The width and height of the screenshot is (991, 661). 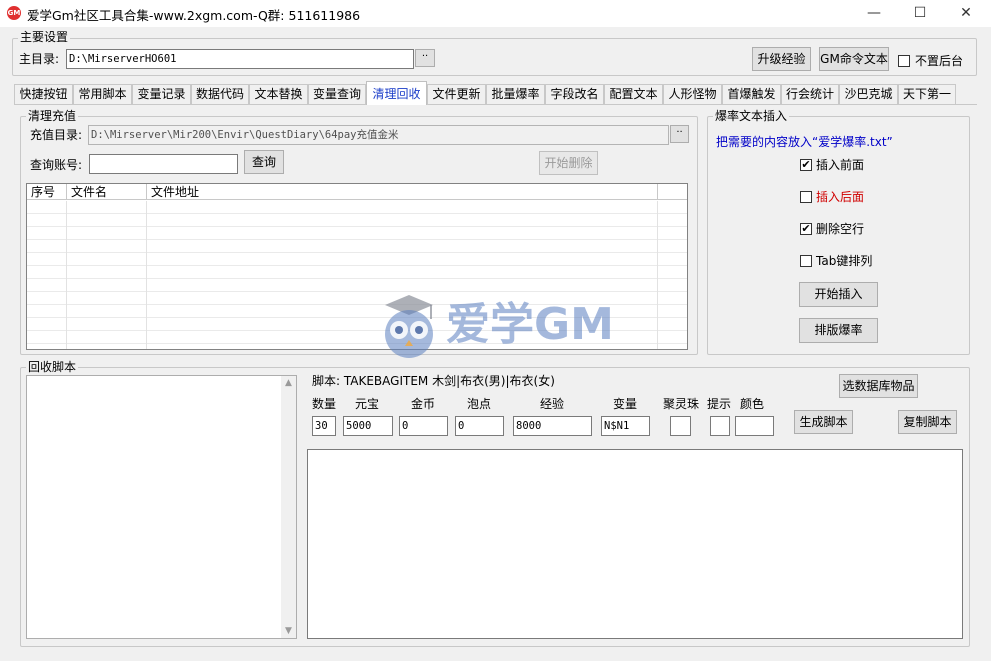 What do you see at coordinates (681, 404) in the screenshot?
I see `spirit-bead-label: 聚灵珠` at bounding box center [681, 404].